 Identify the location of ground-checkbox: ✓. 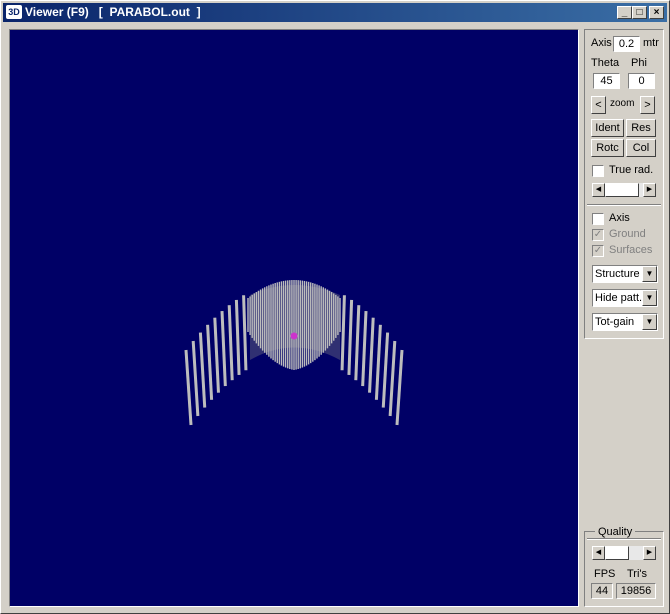
(598, 235).